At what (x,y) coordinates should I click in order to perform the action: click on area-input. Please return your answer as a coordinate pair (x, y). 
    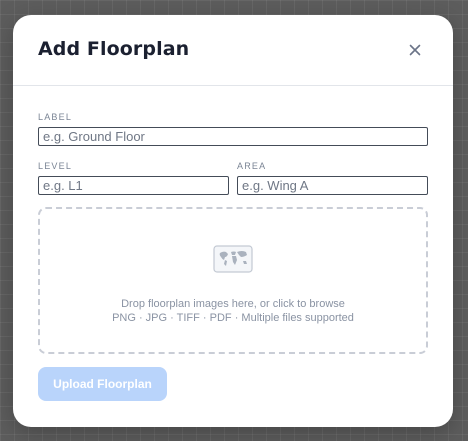
    Looking at the image, I should click on (332, 185).